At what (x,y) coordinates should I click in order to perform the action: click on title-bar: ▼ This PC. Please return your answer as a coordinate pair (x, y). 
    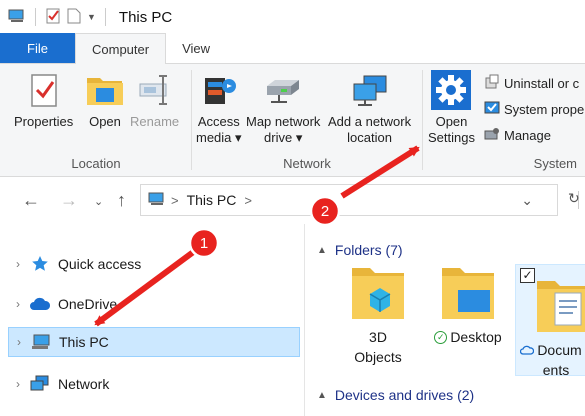
    Looking at the image, I should click on (292, 17).